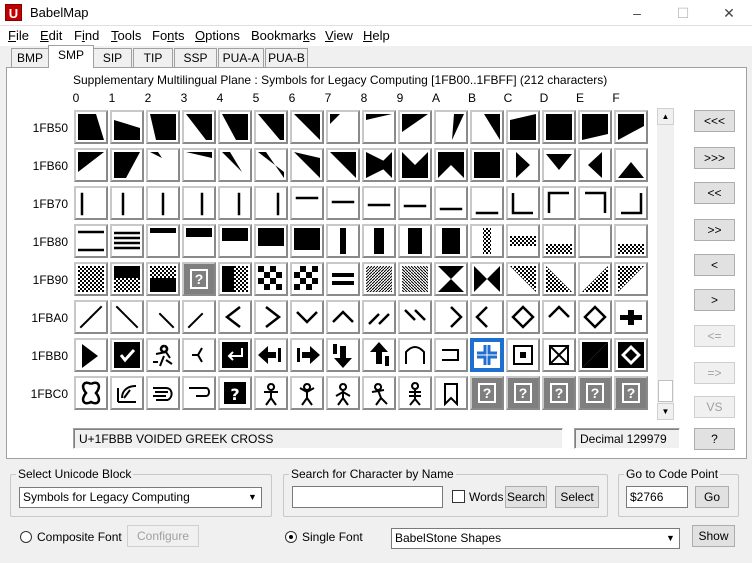  Describe the element at coordinates (168, 35) in the screenshot. I see `menu-item: Fonts` at that location.